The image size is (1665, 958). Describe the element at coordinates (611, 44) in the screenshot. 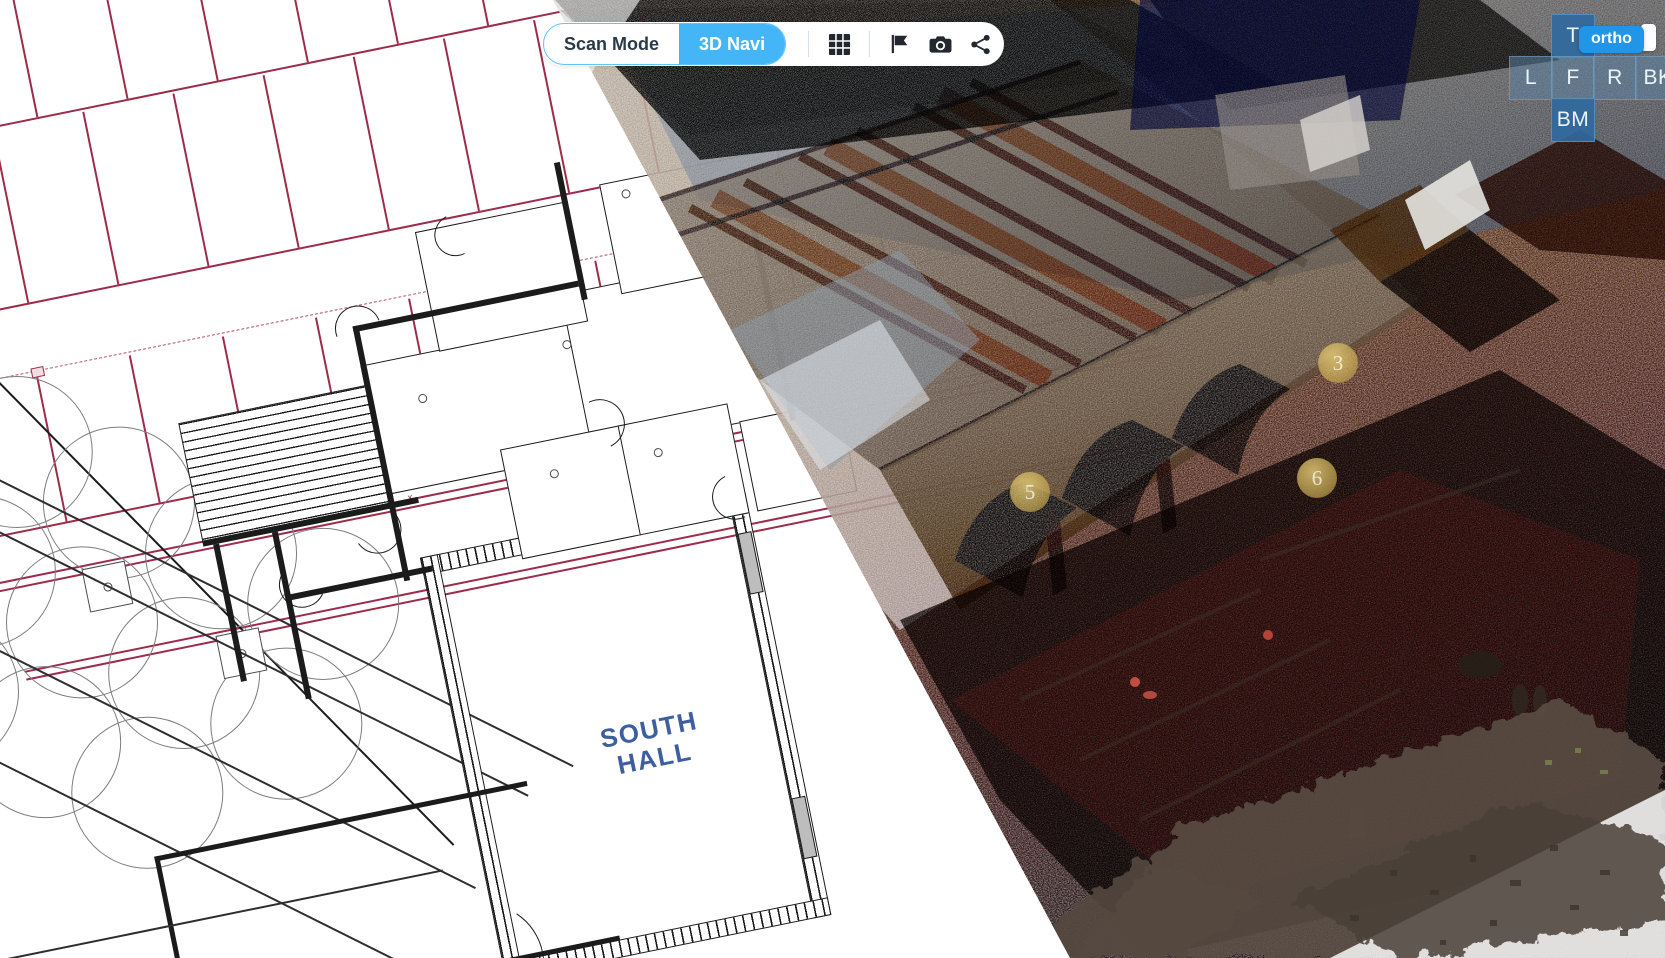

I see `scan-mode-button: Scan Mode` at that location.